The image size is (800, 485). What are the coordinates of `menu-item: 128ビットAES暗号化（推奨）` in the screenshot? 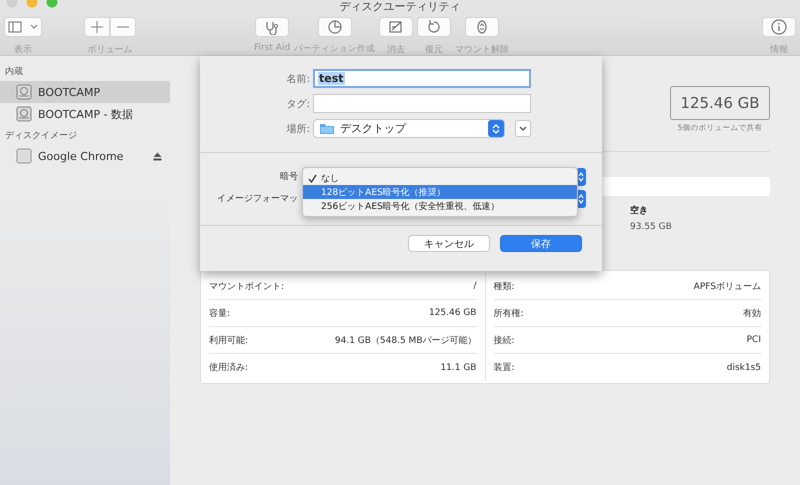 It's located at (440, 192).